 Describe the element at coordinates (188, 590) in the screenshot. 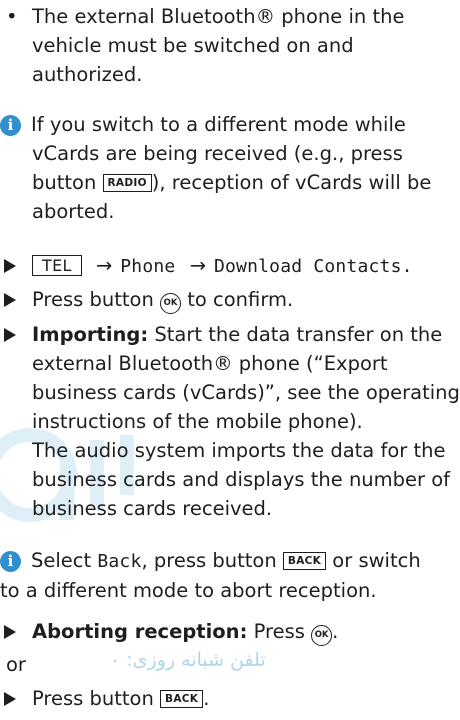

I see `note-text-line: to a different mode to abort reception.` at that location.